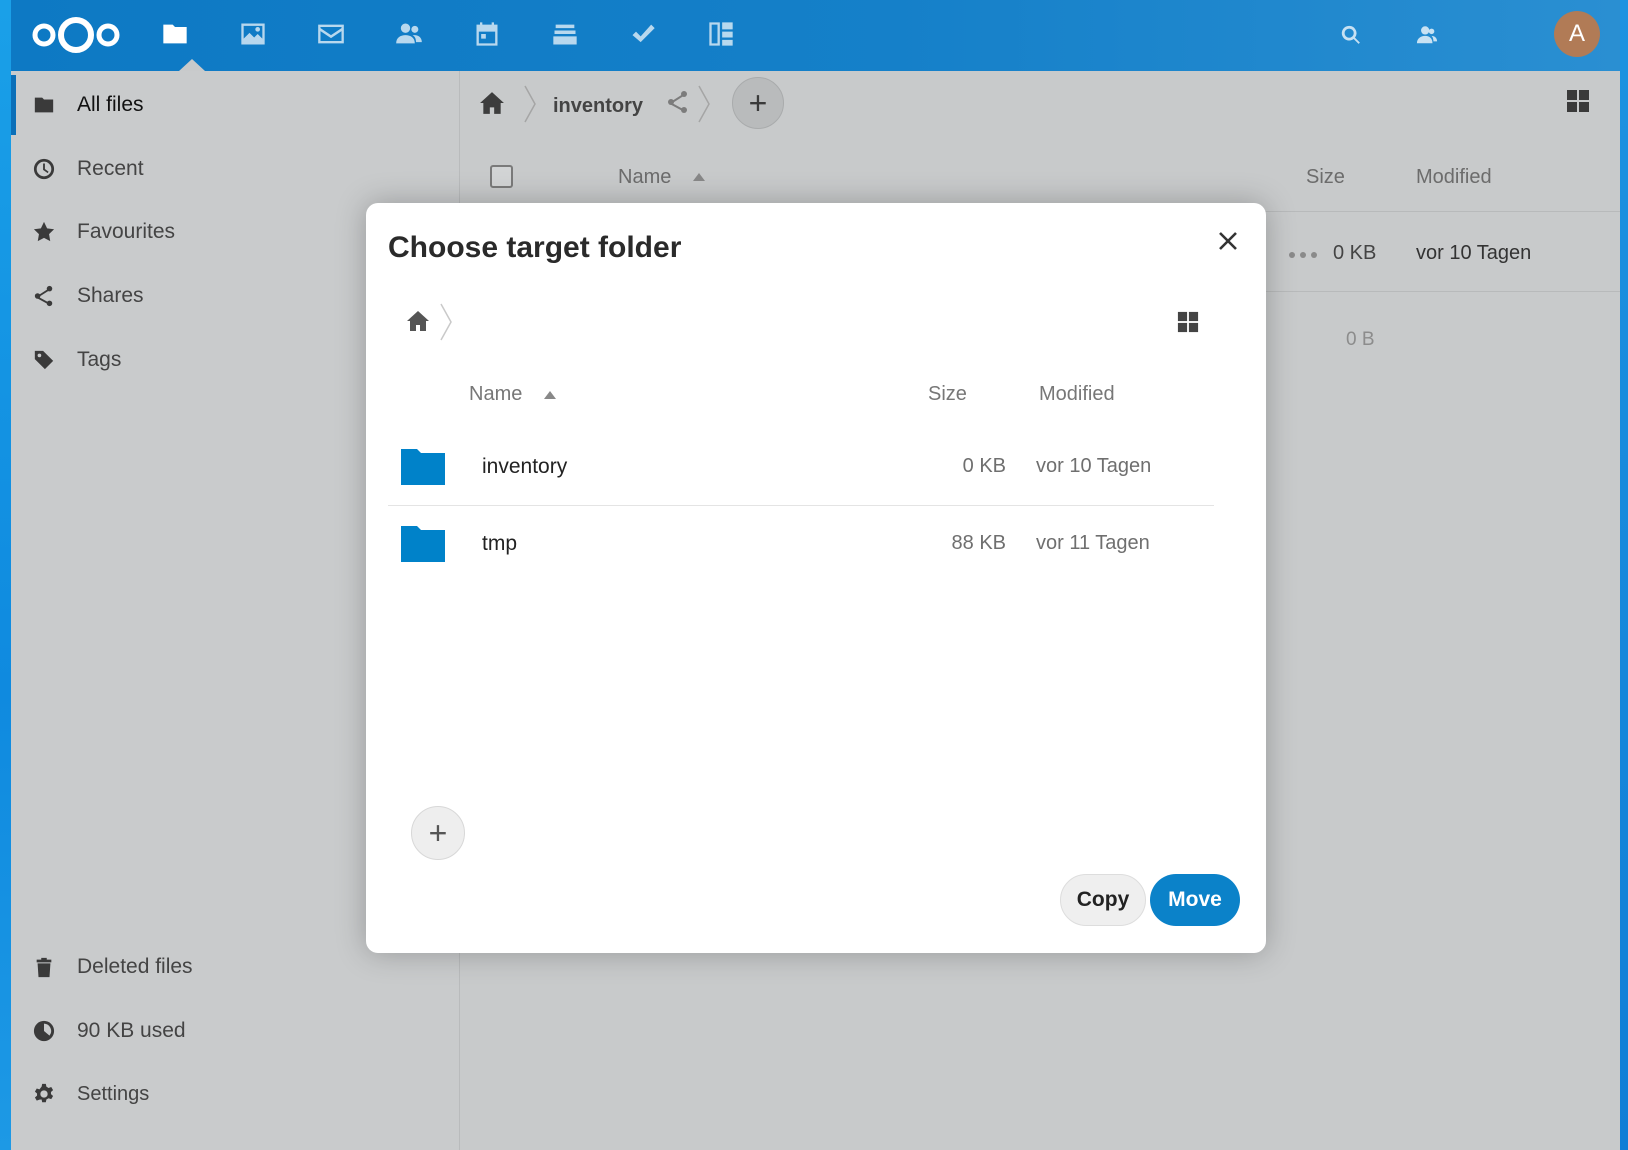  Describe the element at coordinates (110, 295) in the screenshot. I see `nav-shares-label: Shares` at that location.